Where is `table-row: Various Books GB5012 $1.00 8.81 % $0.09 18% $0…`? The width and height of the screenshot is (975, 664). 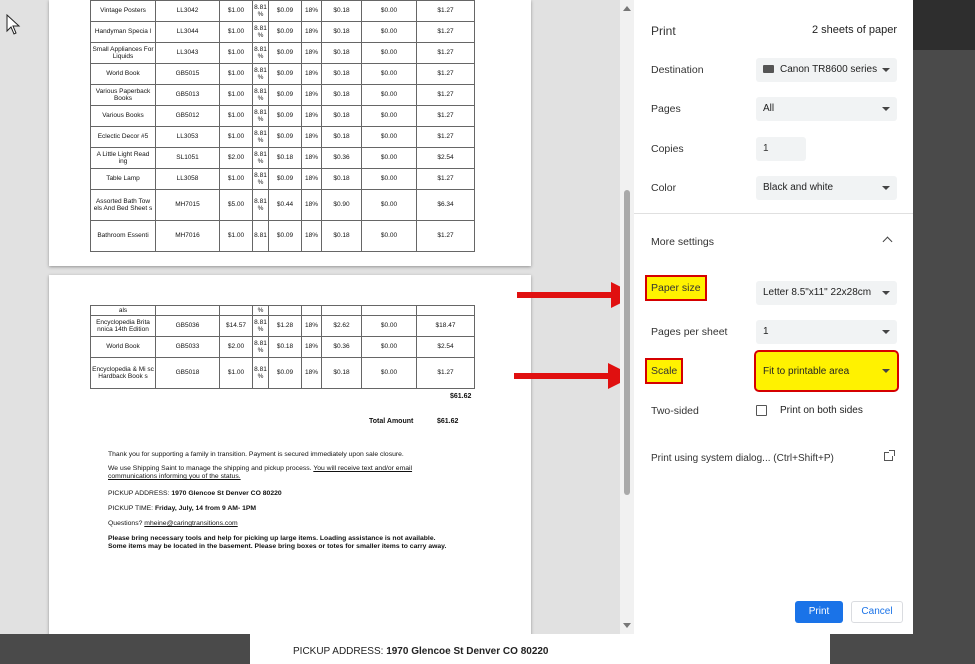 table-row: Various Books GB5012 $1.00 8.81 % $0.09 18% $0… is located at coordinates (282, 116).